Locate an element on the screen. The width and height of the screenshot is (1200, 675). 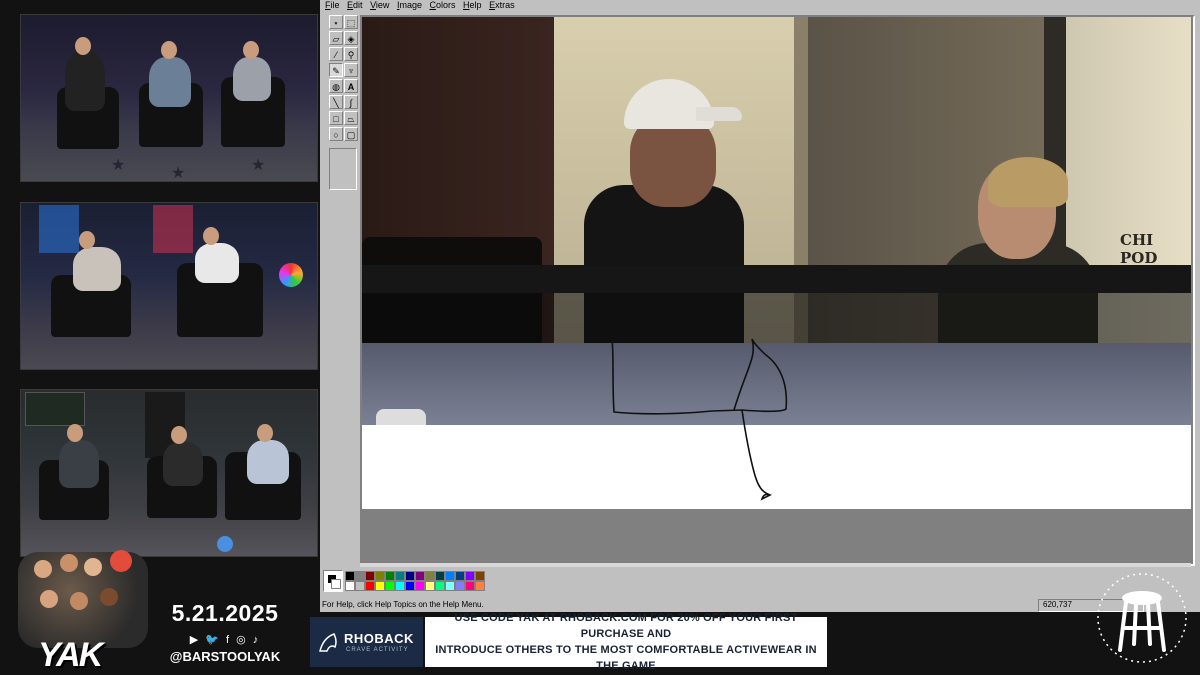
color-palette is located at coordinates (408, 581).